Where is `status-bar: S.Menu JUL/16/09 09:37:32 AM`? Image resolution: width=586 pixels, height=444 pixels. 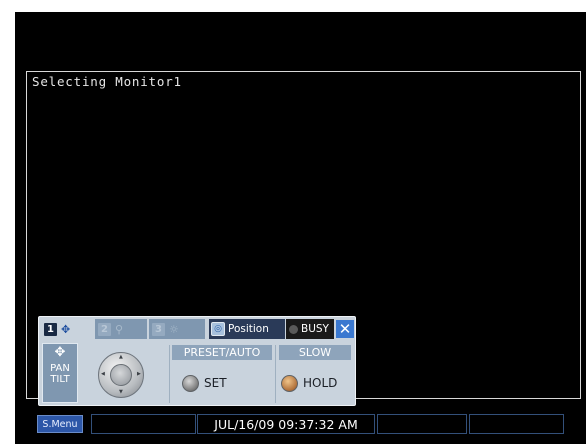 status-bar: S.Menu JUL/16/09 09:37:32 AM is located at coordinates (300, 424).